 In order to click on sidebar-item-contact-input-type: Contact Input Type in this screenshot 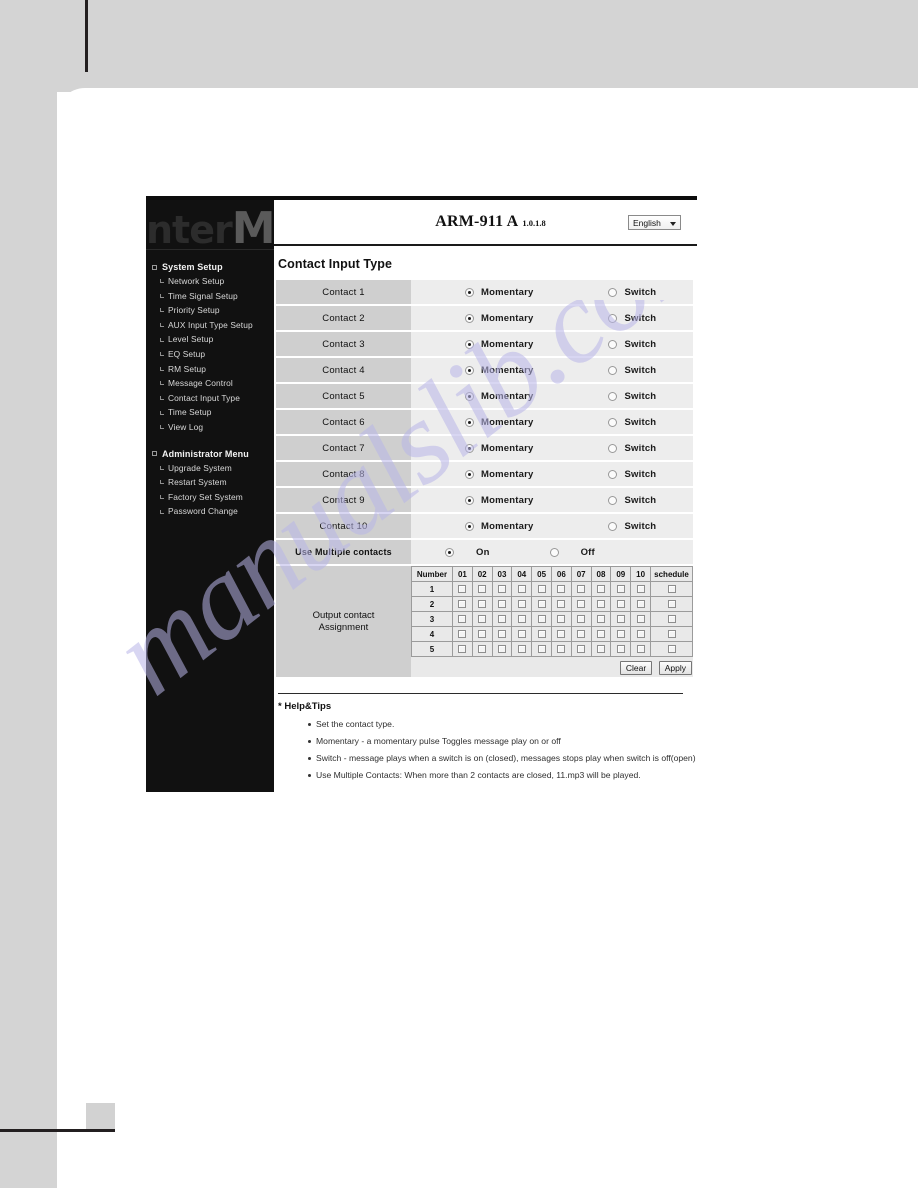, I will do `click(210, 398)`.